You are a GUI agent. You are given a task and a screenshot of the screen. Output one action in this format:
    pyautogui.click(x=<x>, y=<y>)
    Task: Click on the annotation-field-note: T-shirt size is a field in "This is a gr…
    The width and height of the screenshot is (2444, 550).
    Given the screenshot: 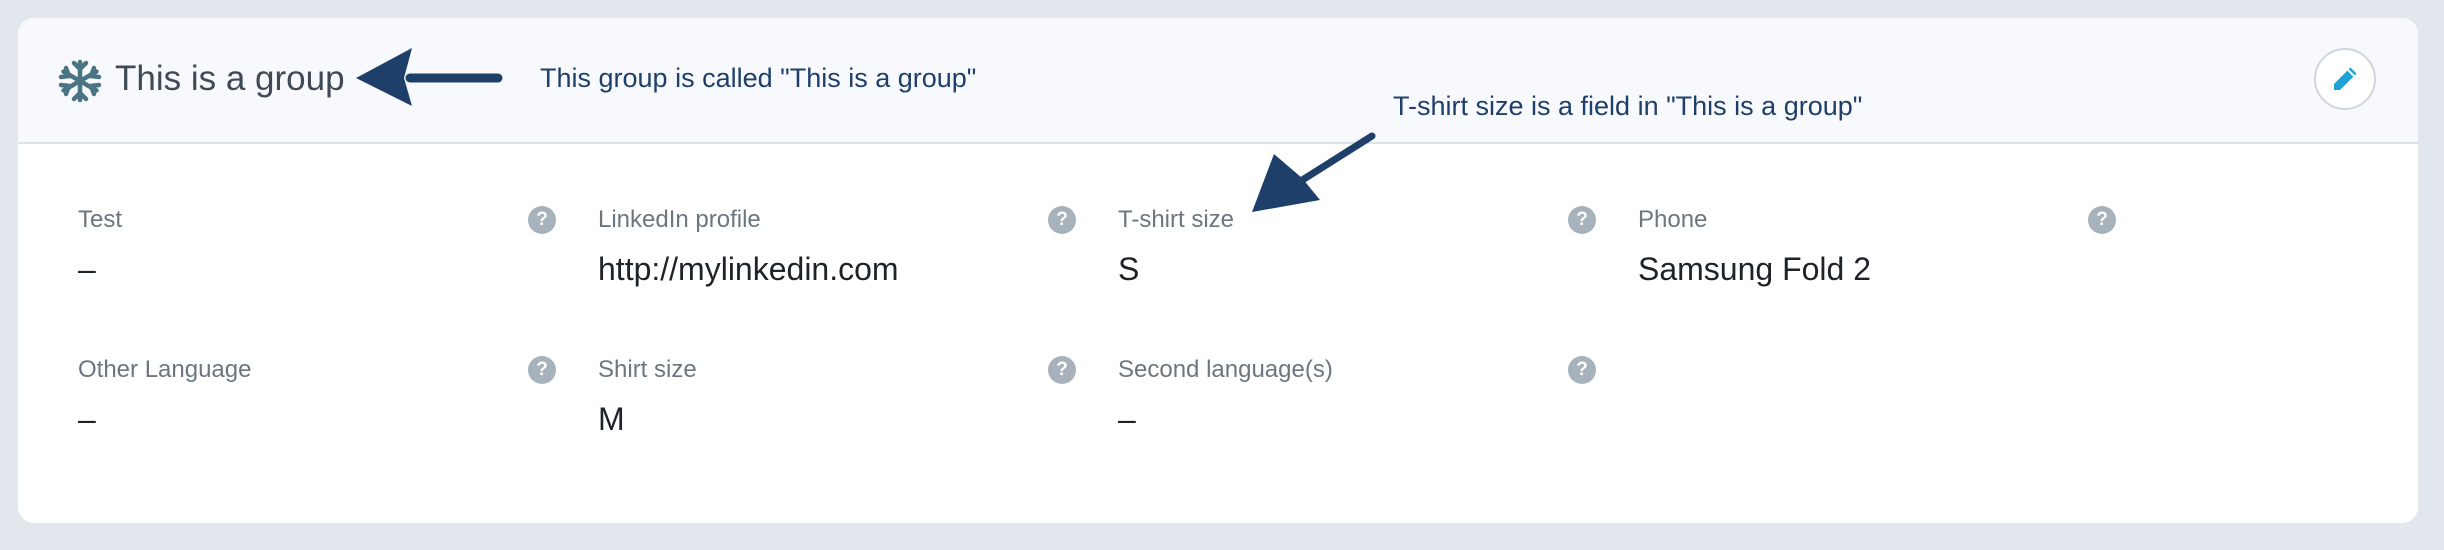 What is the action you would take?
    pyautogui.click(x=1628, y=106)
    